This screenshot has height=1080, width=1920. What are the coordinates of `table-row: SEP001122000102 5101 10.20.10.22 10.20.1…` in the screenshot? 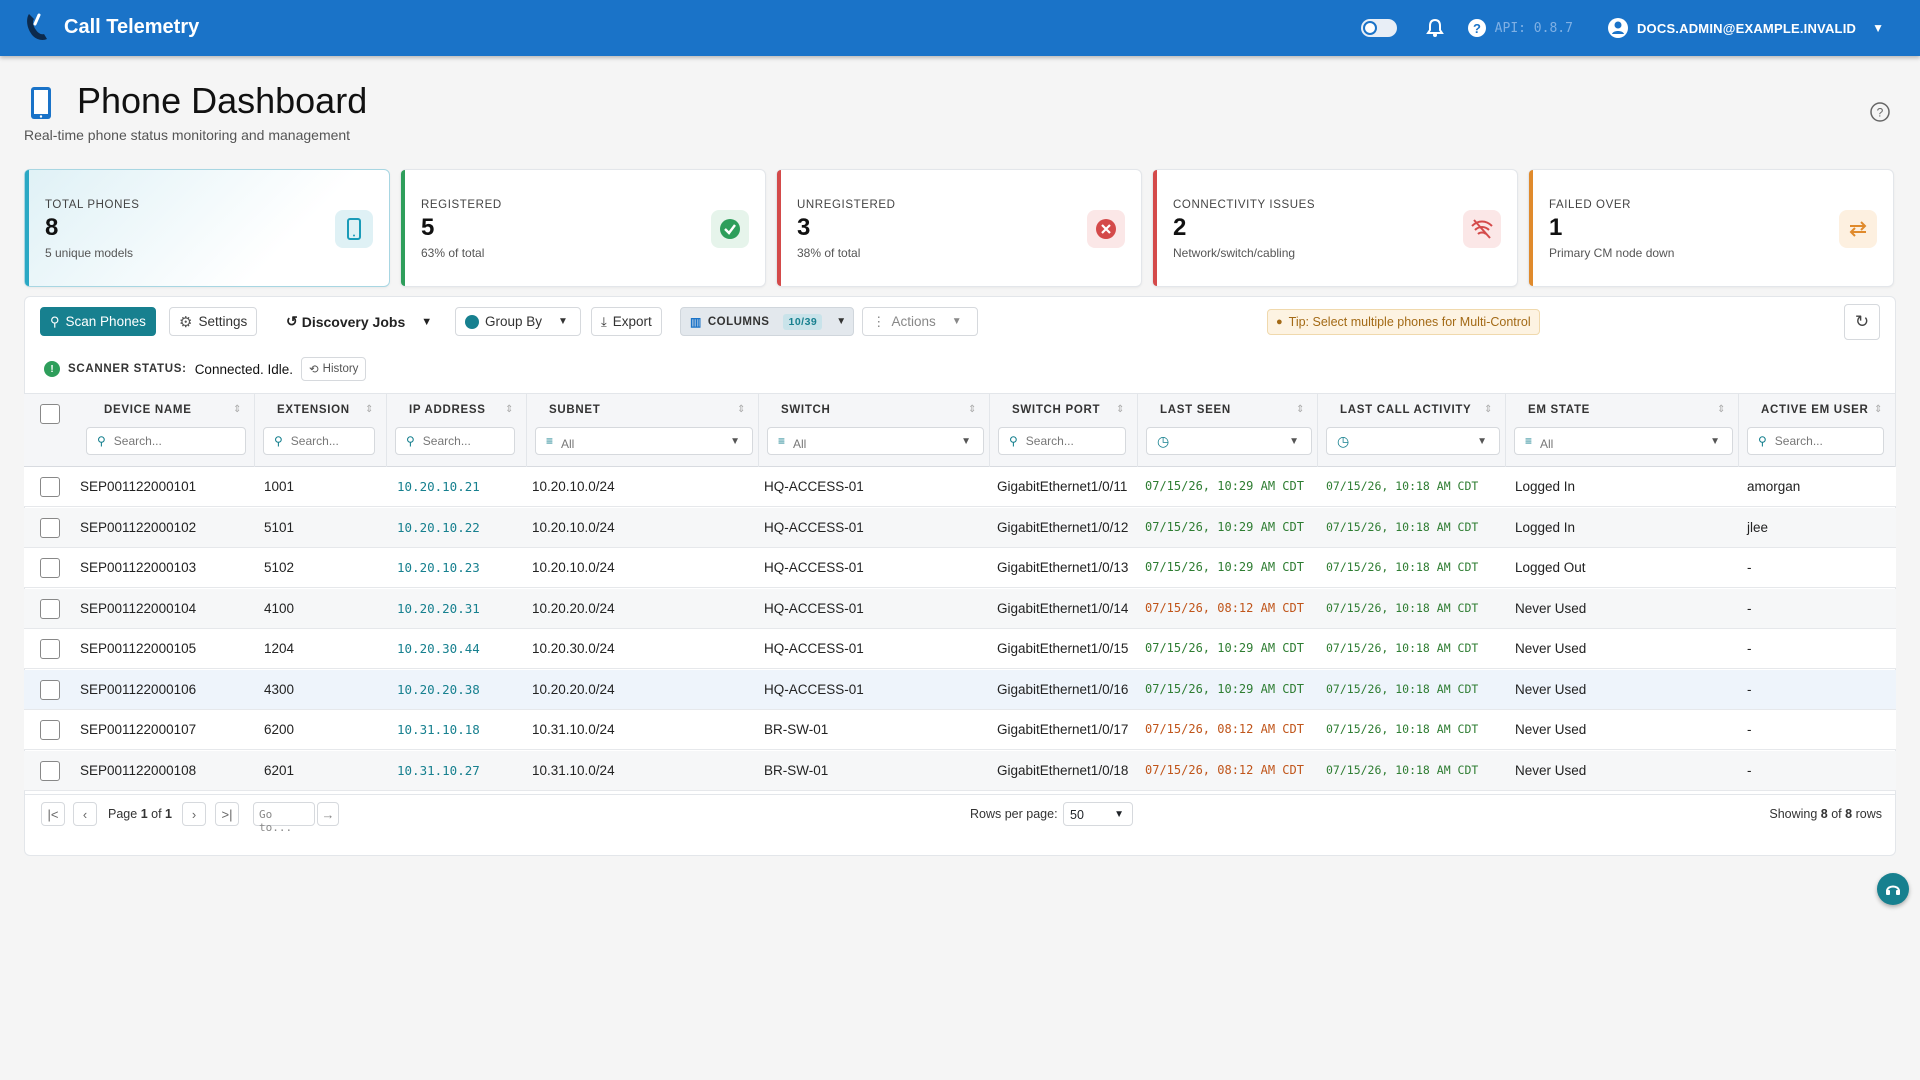 It's located at (960, 527).